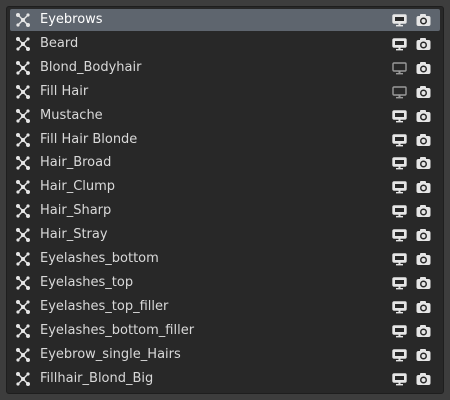 The image size is (450, 400). I want to click on list-item-label: Beard, so click(59, 44).